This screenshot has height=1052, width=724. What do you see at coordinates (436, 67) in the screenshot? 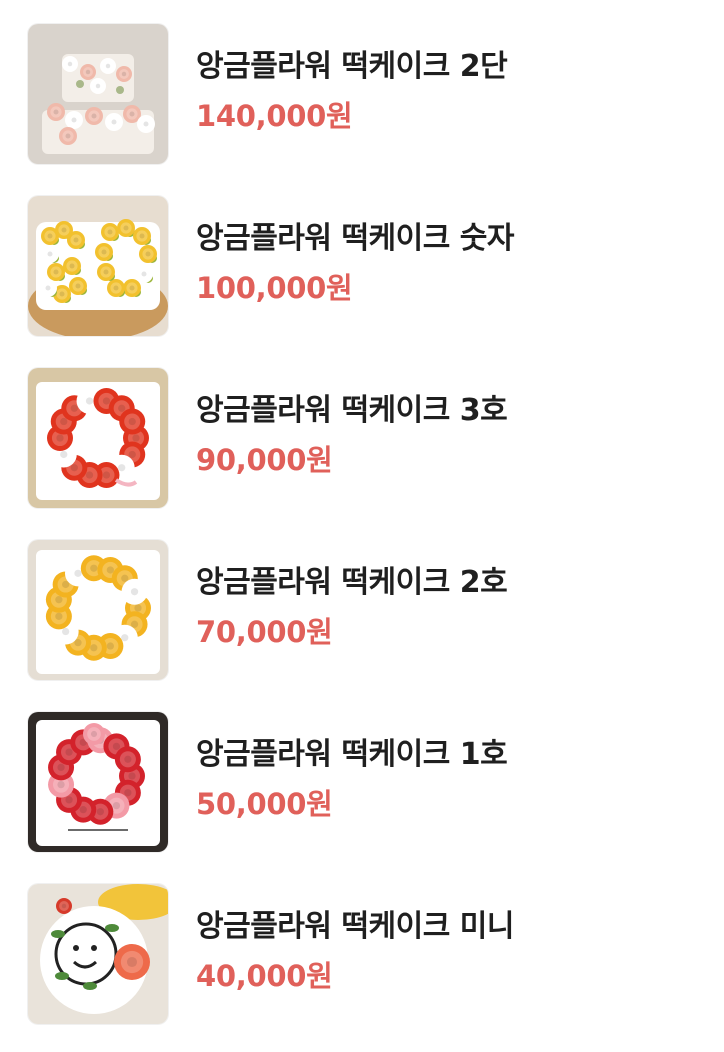
I see `product-name: 앙금플라워 떡케이크 2단` at bounding box center [436, 67].